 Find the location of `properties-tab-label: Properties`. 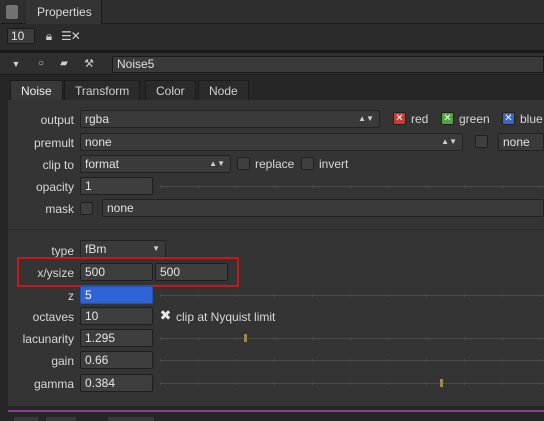

properties-tab-label: Properties is located at coordinates (64, 12).